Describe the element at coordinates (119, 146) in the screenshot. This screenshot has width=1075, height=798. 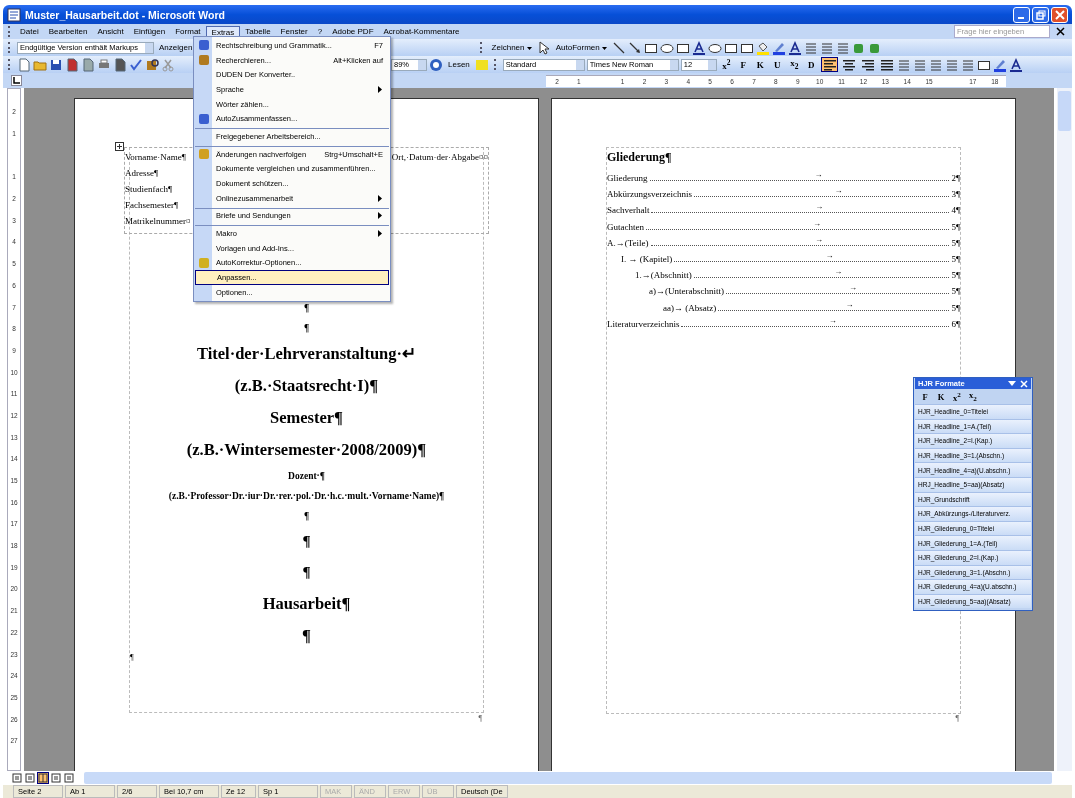
I see `table-move-handle-icon` at that location.